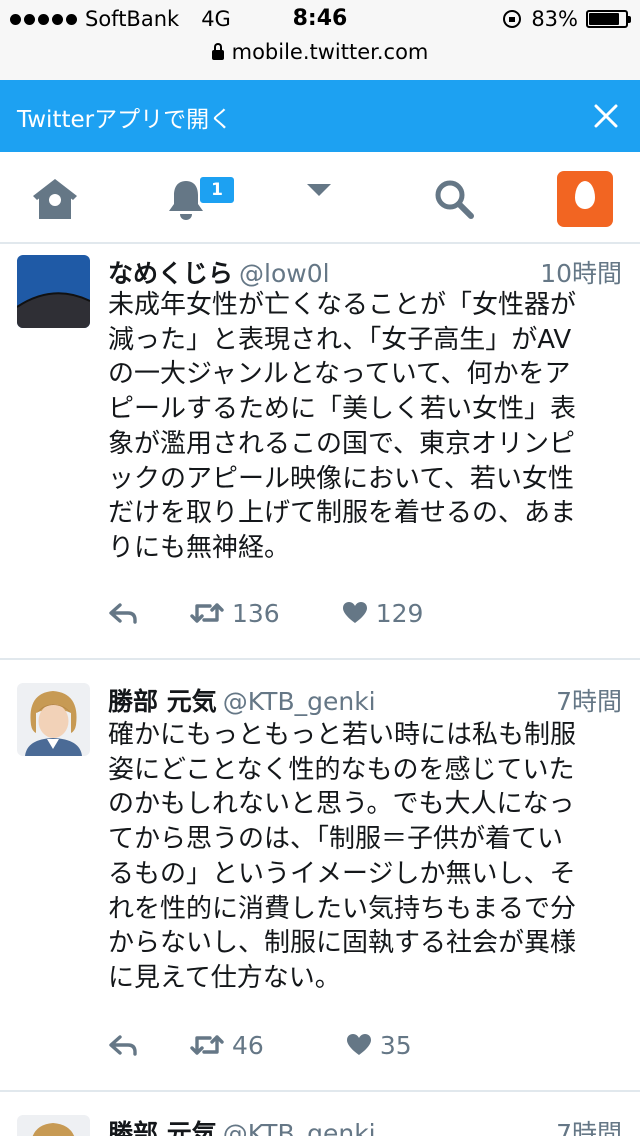  Describe the element at coordinates (199, 547) in the screenshot. I see `tweet-text-line: りにも無神経。` at that location.